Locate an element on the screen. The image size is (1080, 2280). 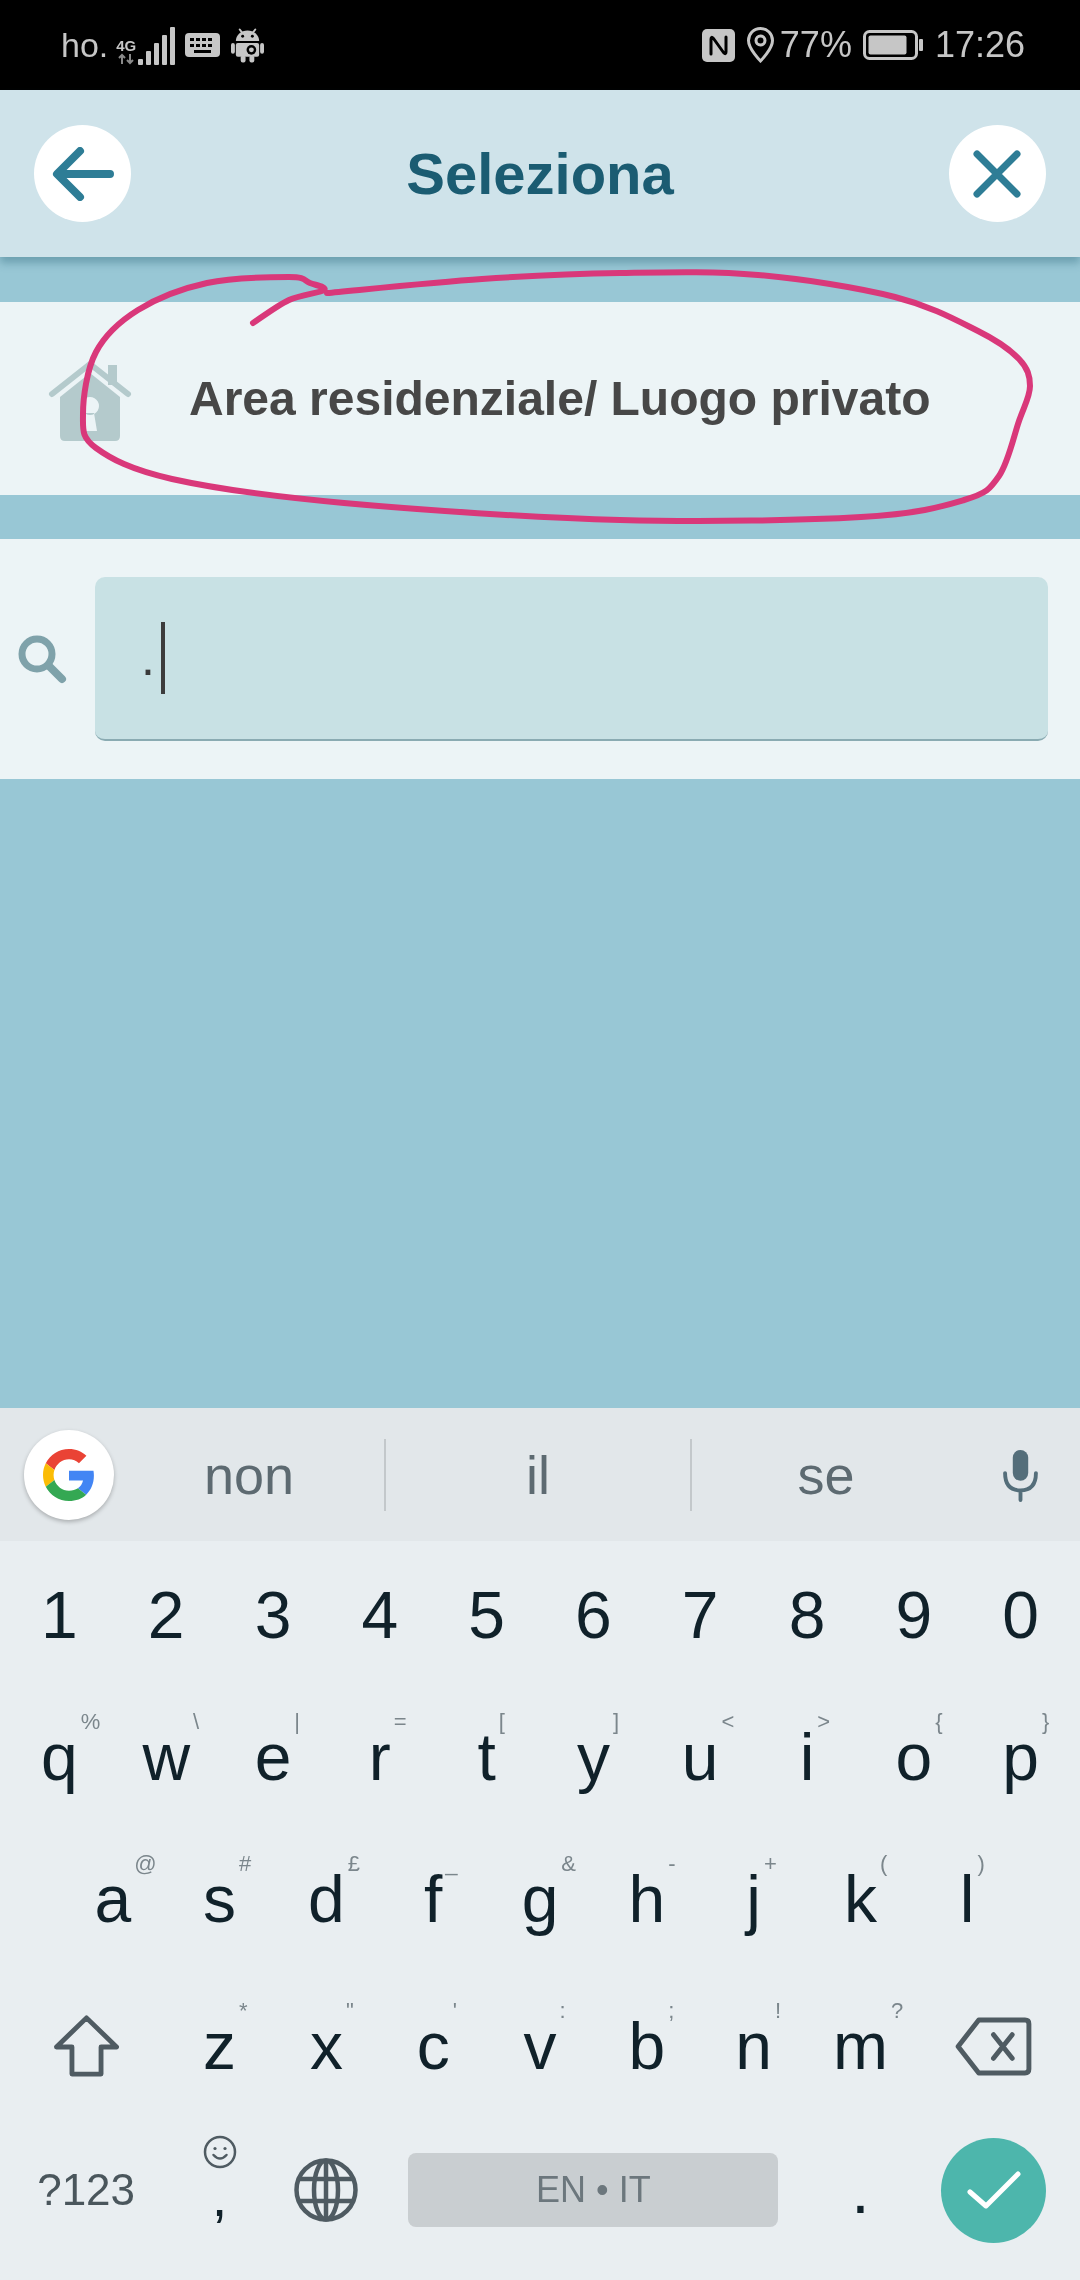
key-hint: | is located at coordinates (297, 1721).